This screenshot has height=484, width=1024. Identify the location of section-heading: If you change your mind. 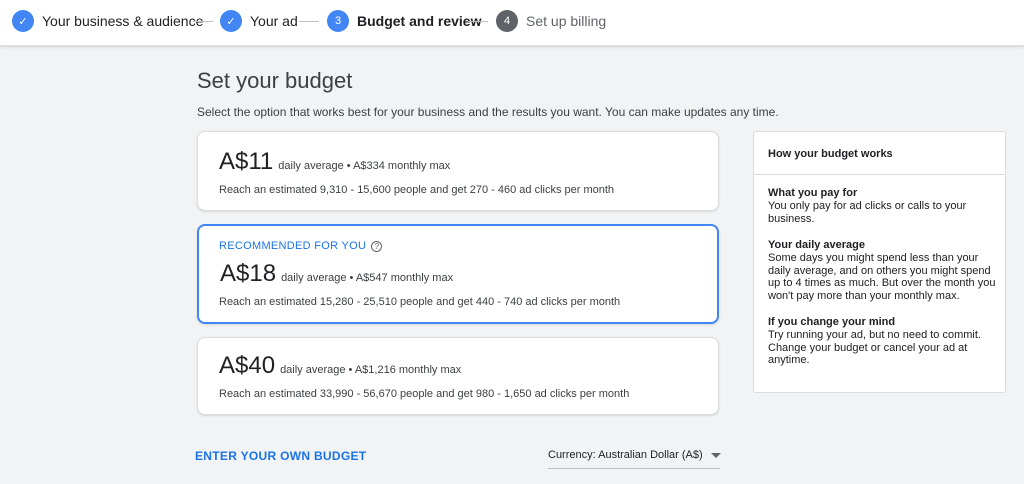
(832, 322).